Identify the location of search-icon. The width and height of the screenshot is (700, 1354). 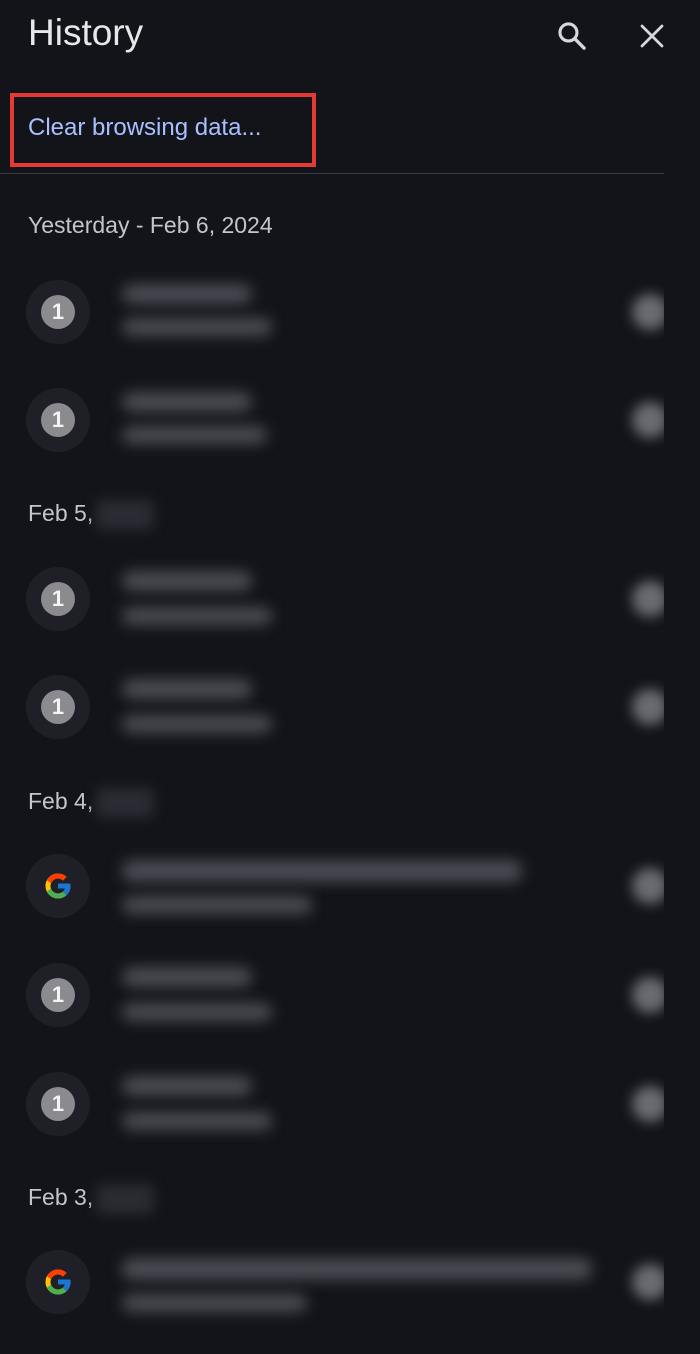
(572, 36).